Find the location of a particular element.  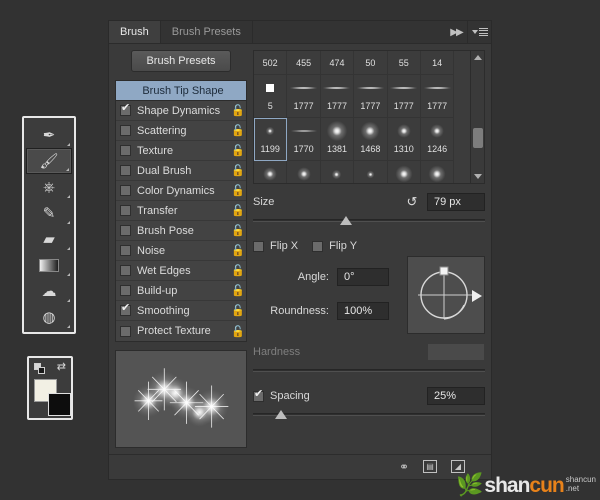

brush-cell: 55 is located at coordinates (404, 63).